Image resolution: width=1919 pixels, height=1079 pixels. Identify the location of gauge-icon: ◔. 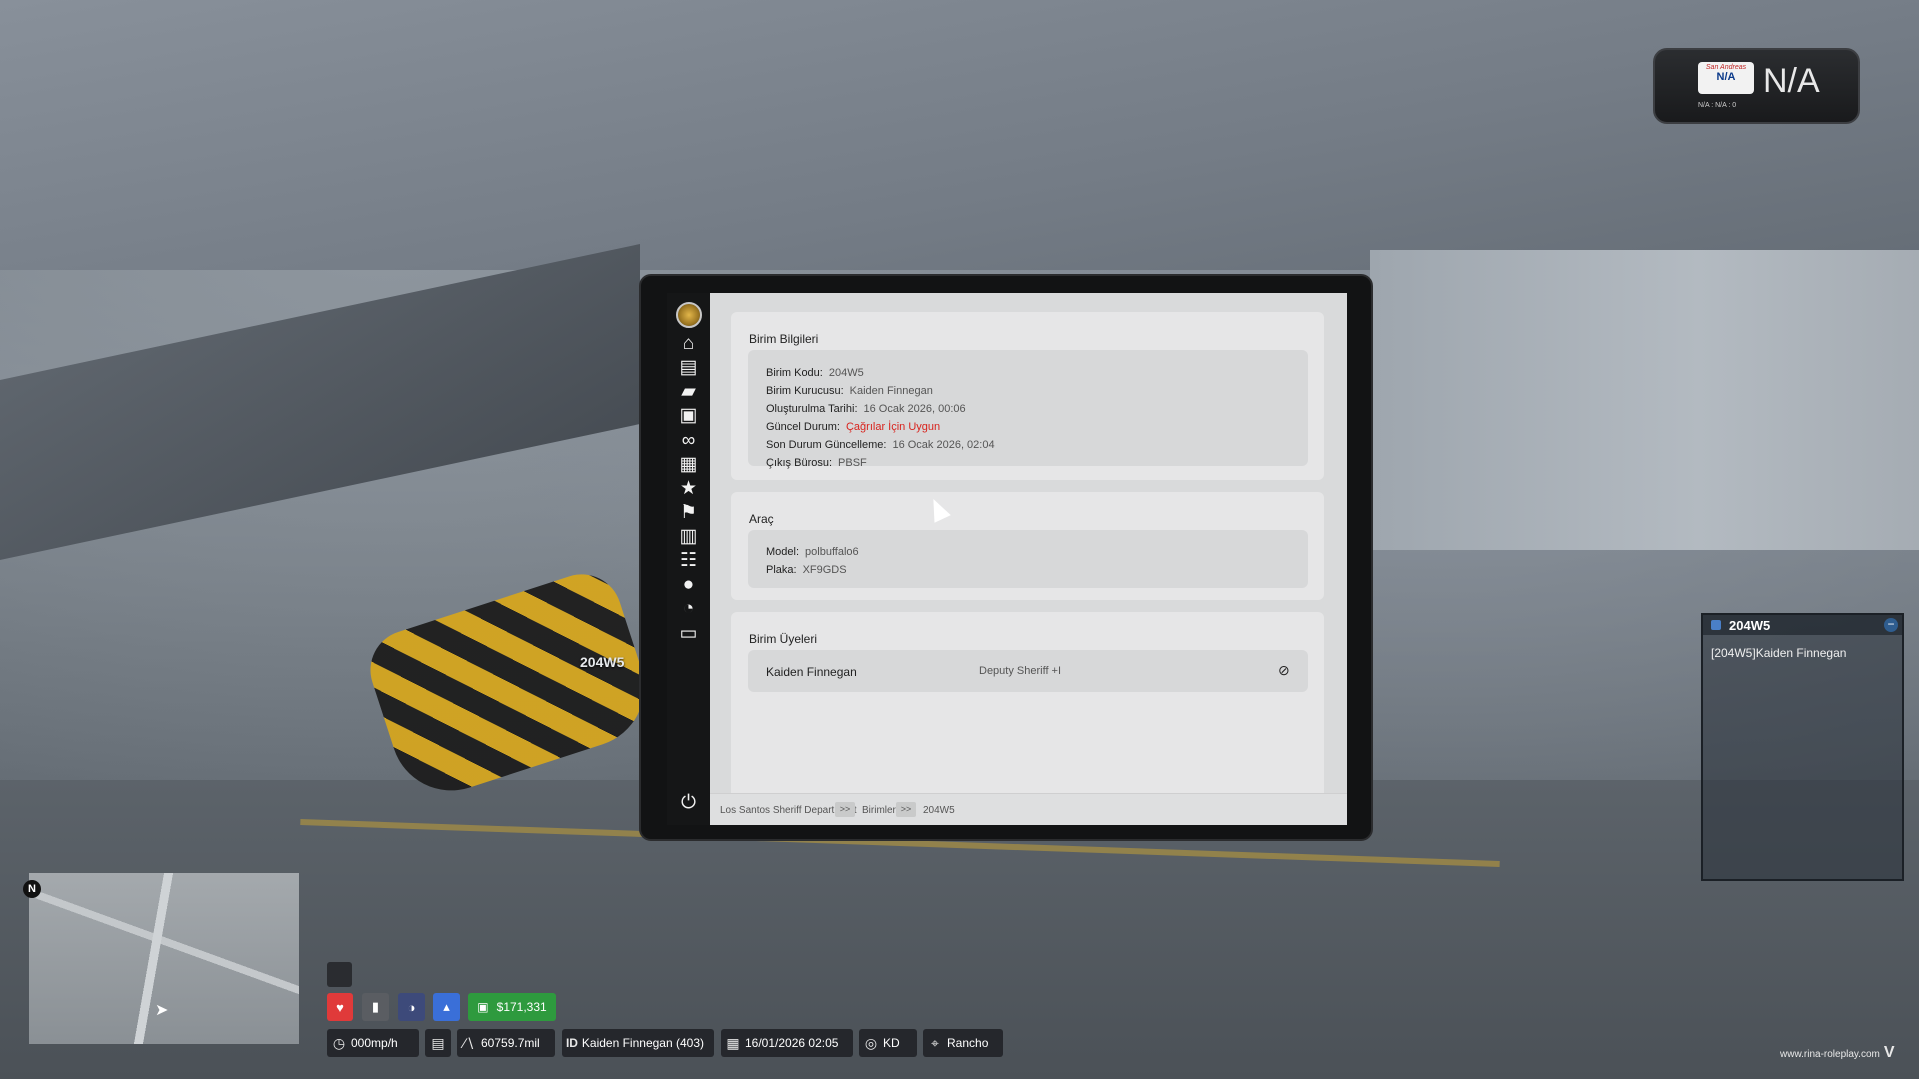
(688, 608).